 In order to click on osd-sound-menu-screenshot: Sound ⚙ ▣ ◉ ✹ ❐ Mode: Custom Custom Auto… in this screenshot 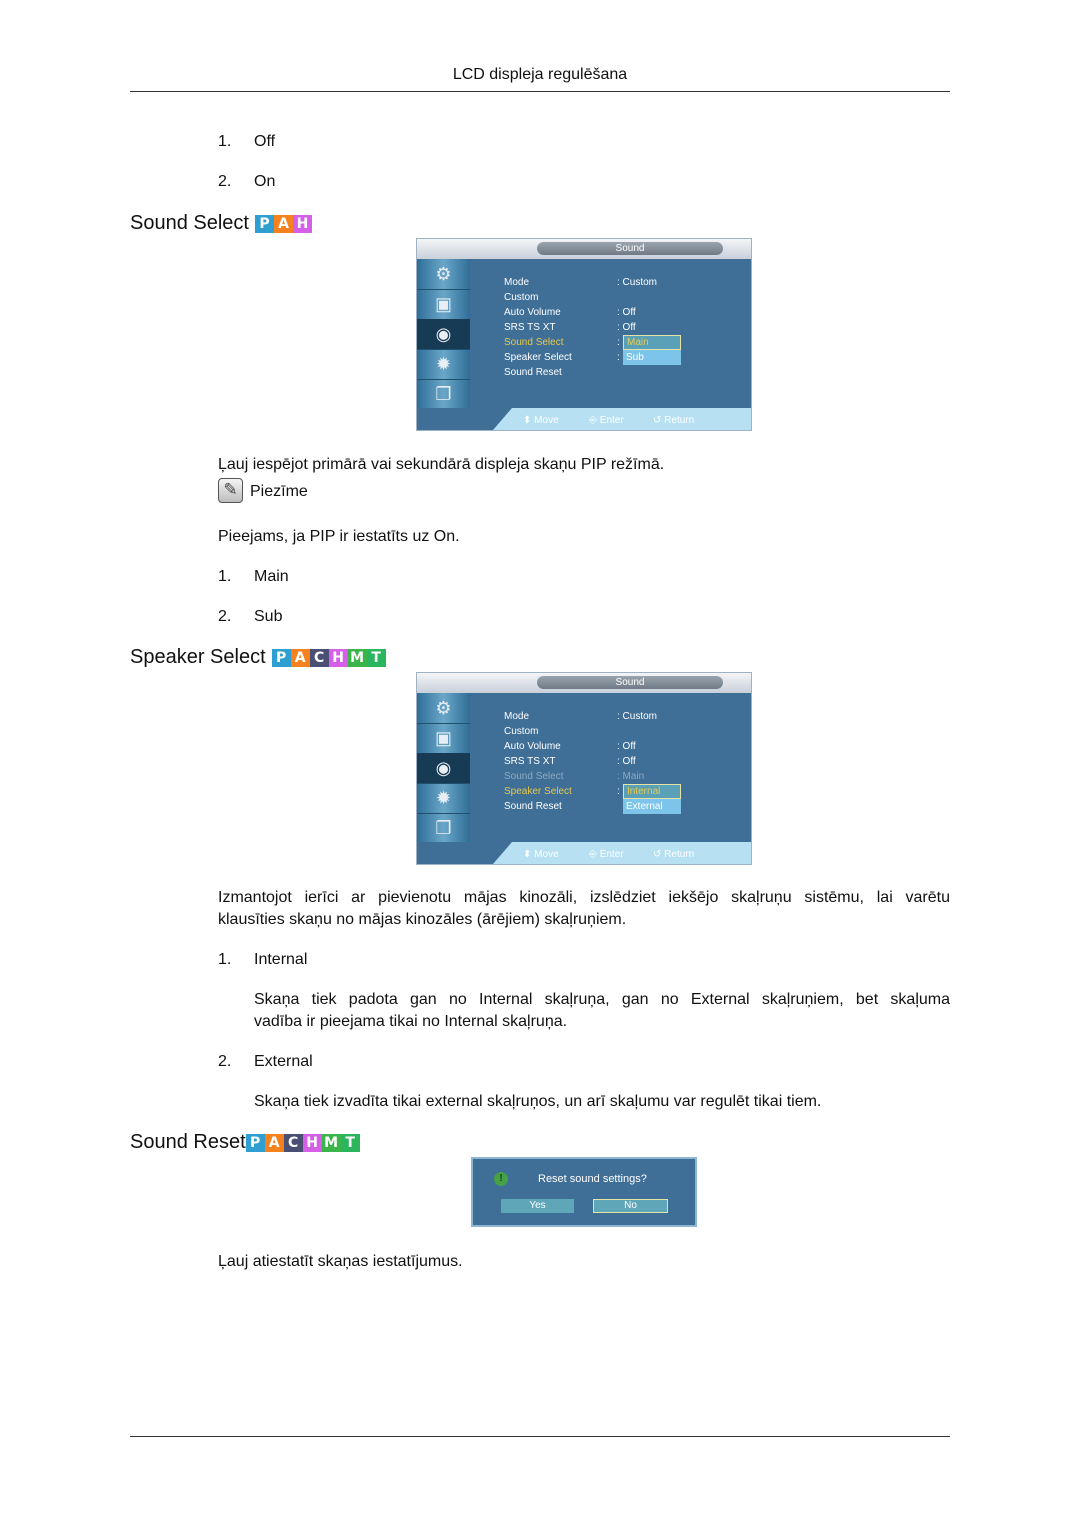, I will do `click(584, 334)`.